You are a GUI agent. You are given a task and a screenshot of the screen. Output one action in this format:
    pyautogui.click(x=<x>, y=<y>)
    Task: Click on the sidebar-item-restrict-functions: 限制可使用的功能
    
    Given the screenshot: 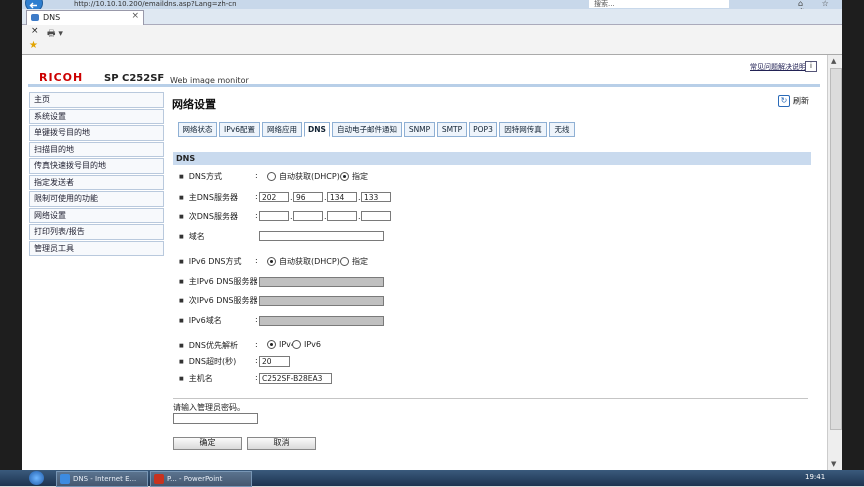 What is the action you would take?
    pyautogui.click(x=96, y=199)
    